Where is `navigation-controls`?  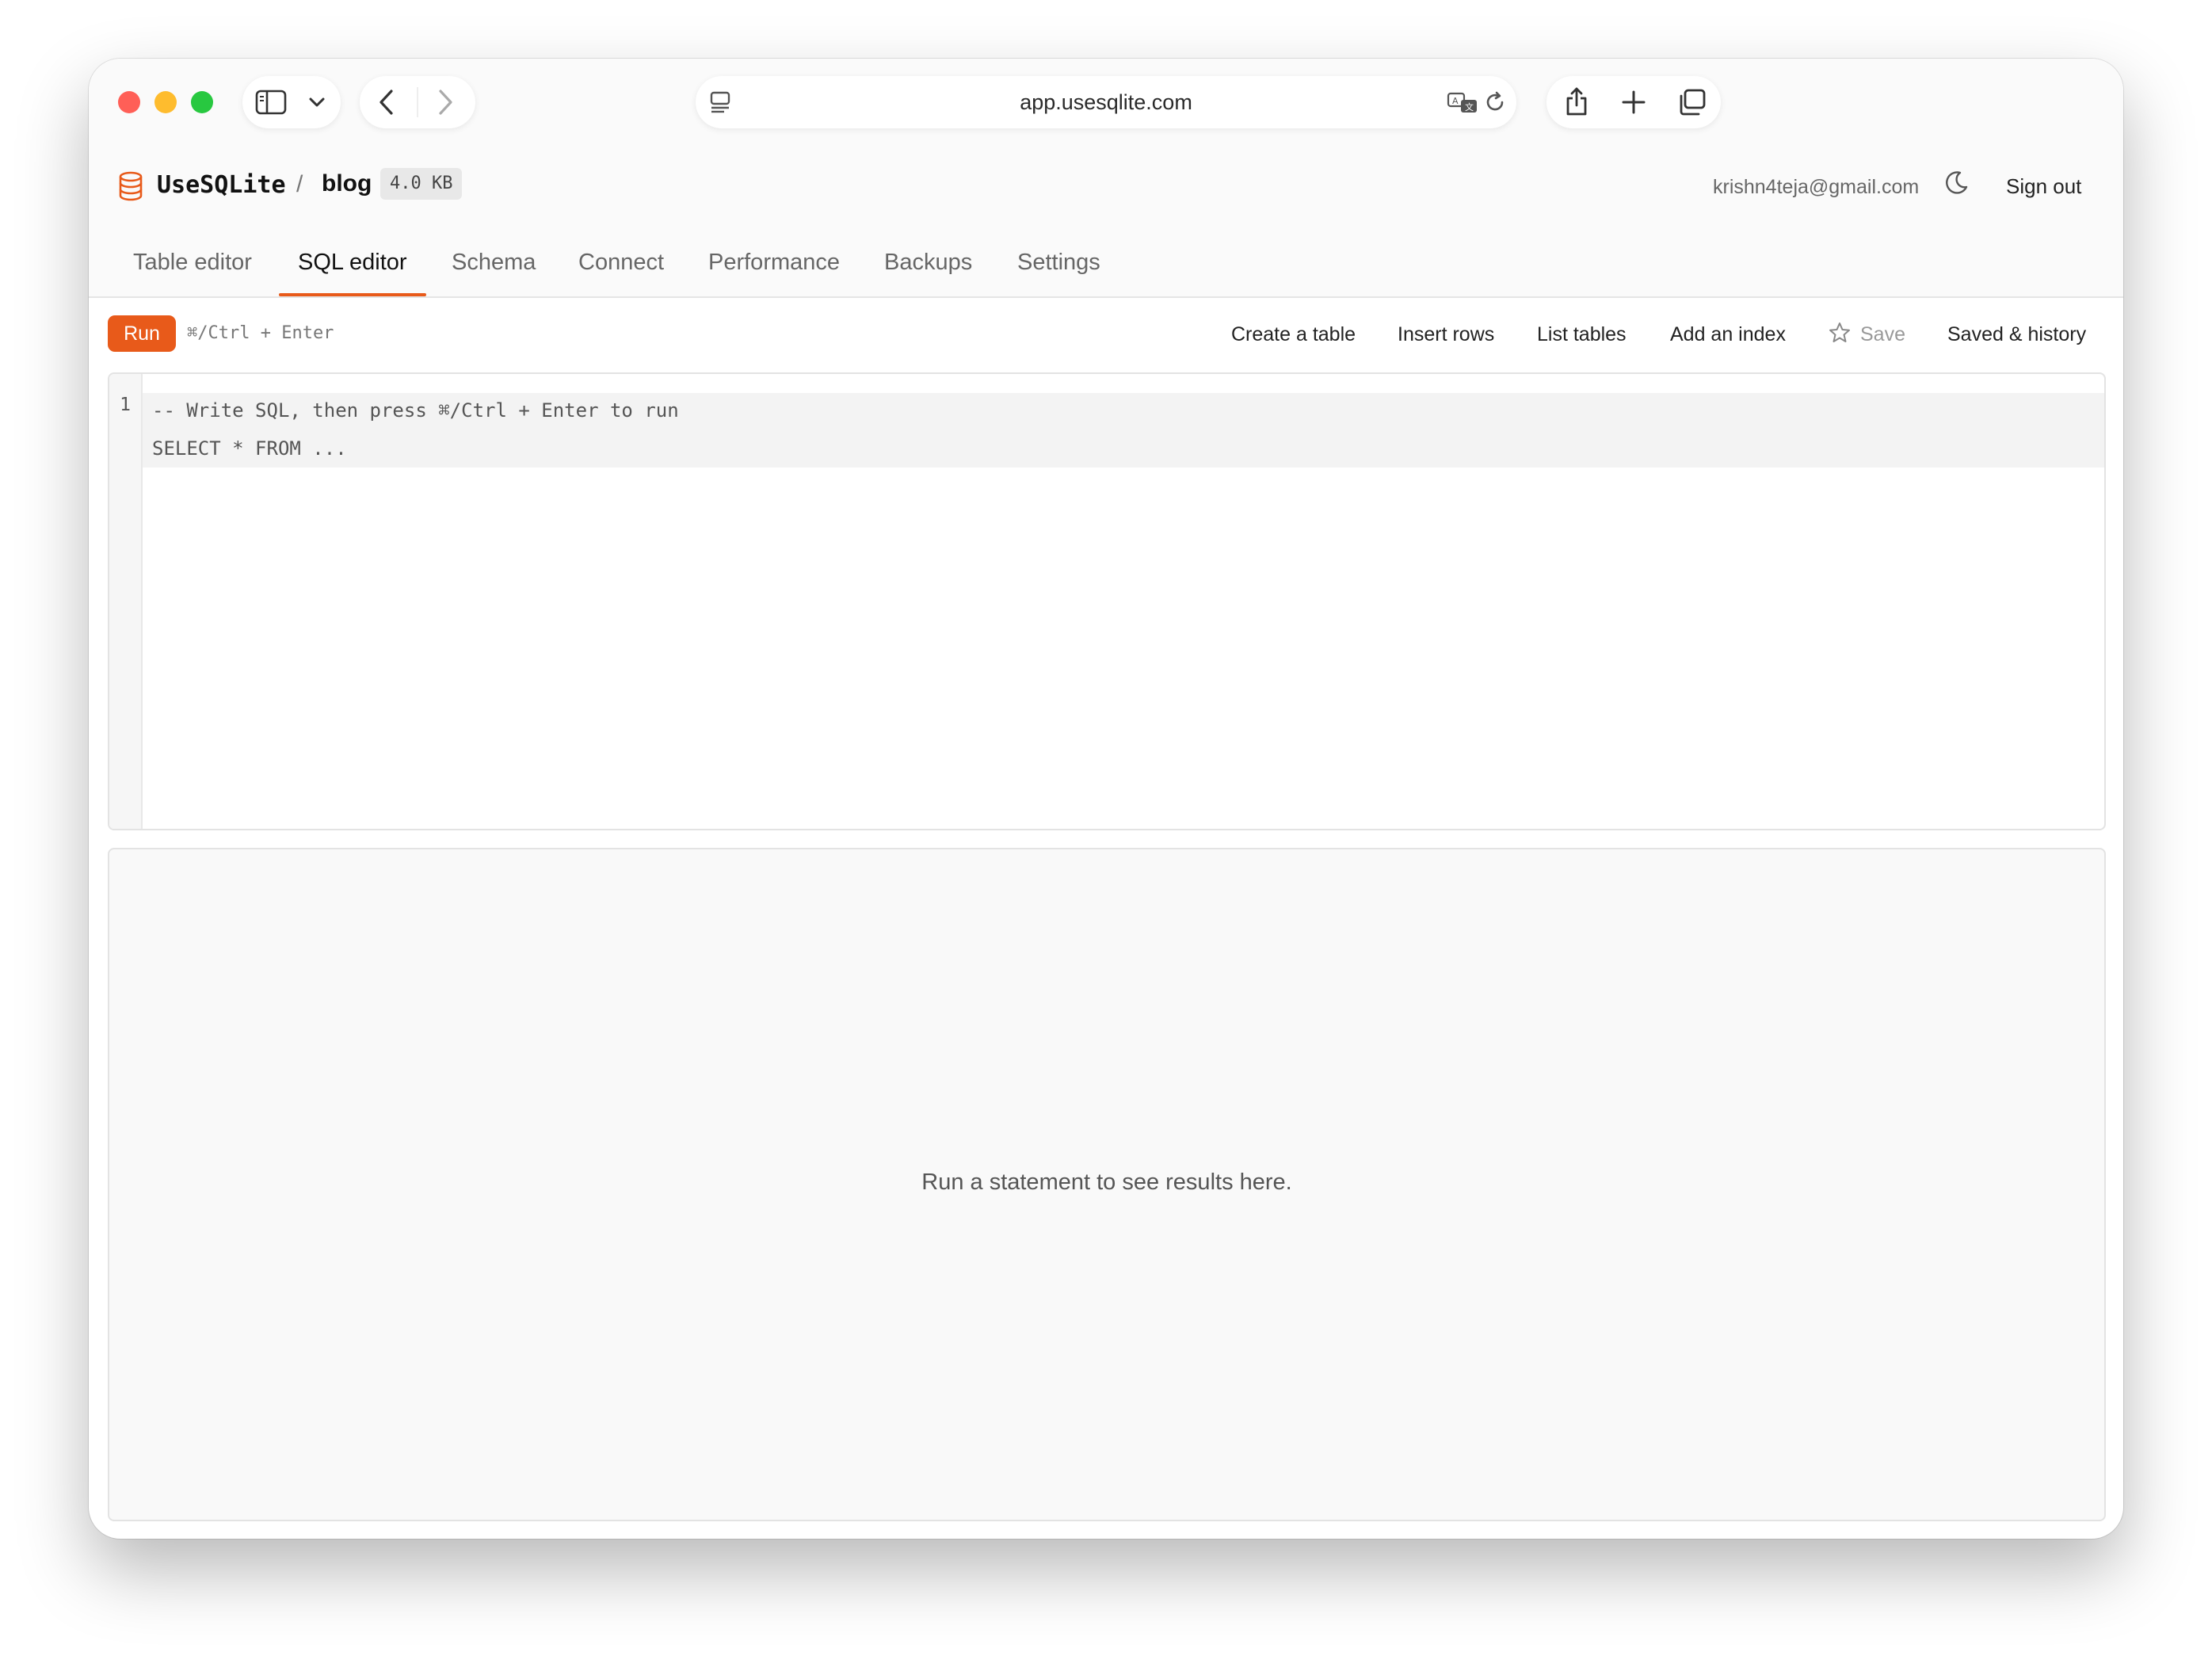 navigation-controls is located at coordinates (417, 102).